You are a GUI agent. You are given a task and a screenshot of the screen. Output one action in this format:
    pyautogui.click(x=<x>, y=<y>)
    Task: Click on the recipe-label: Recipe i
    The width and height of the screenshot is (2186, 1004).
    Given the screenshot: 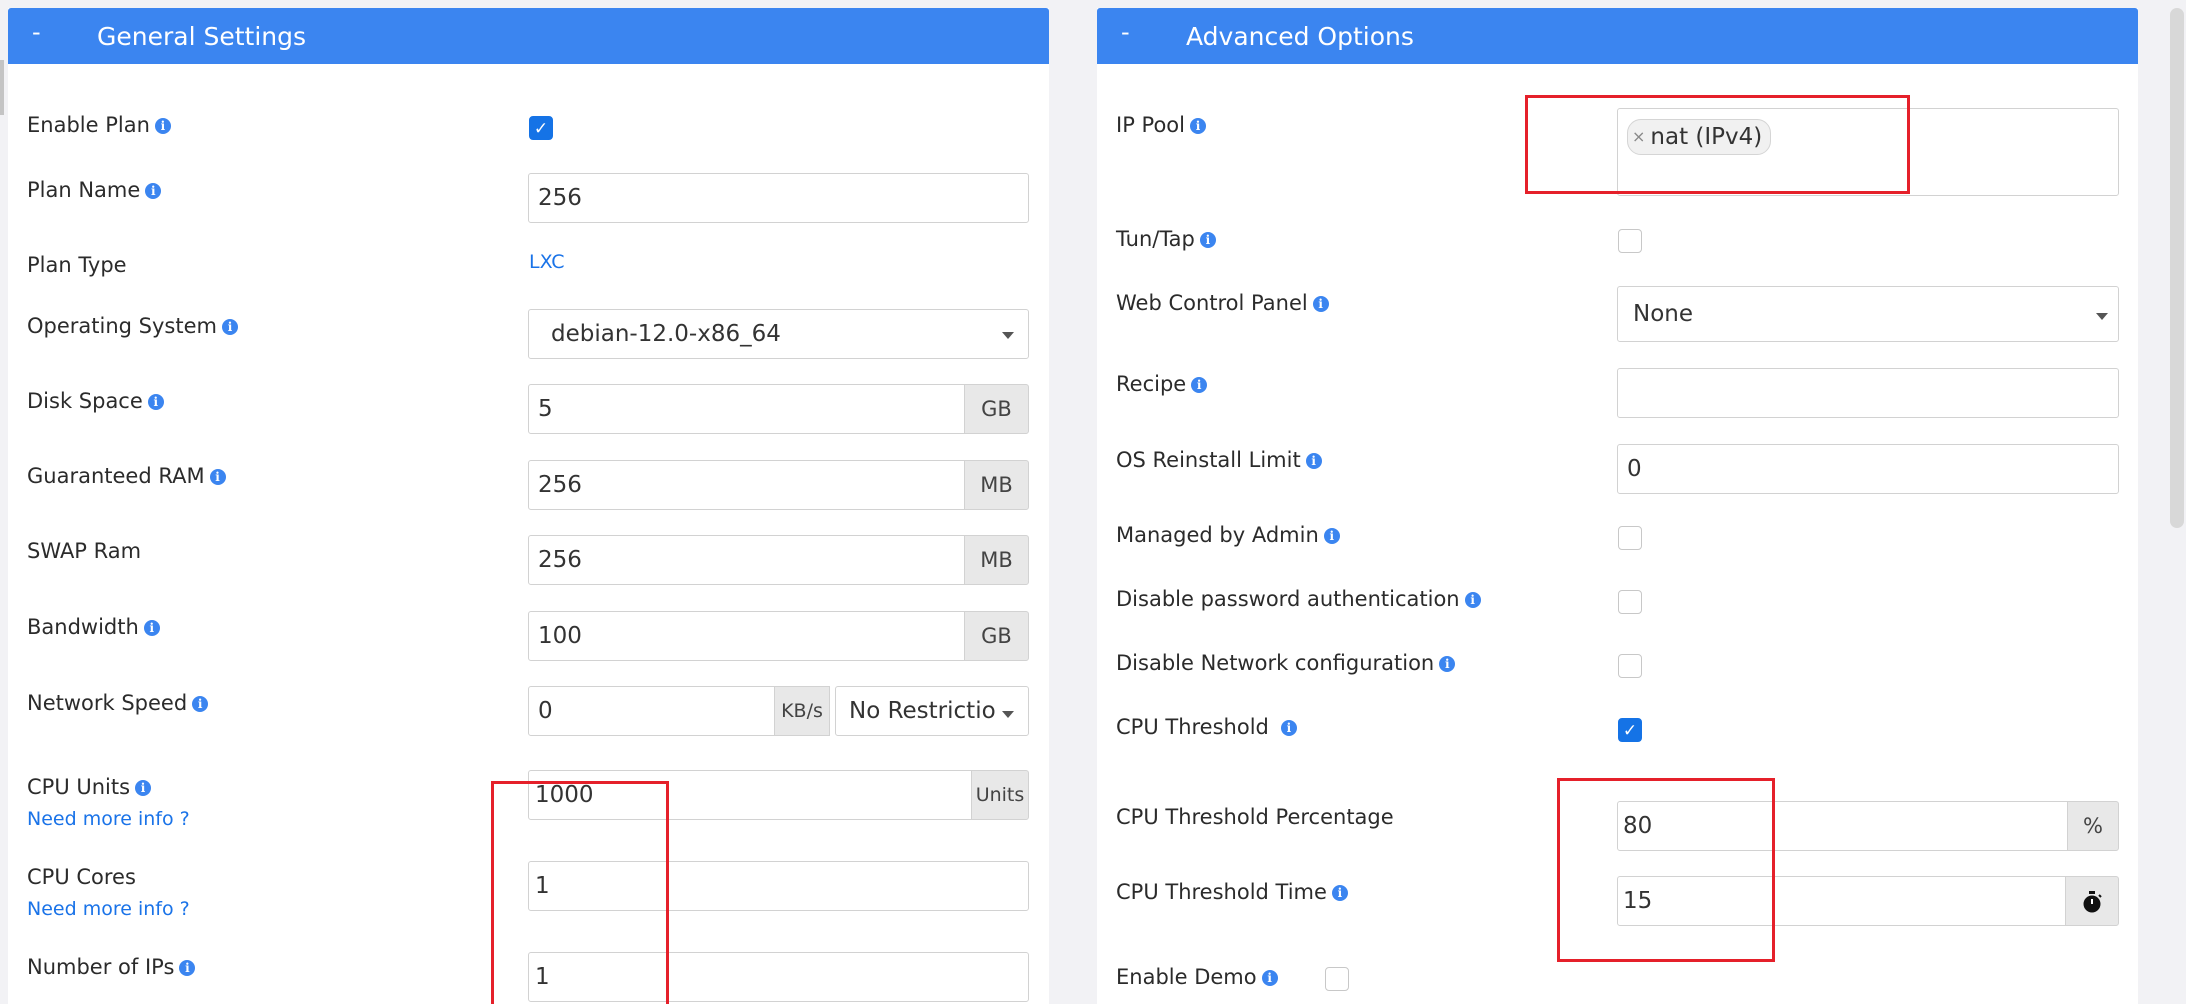 What is the action you would take?
    pyautogui.click(x=1162, y=384)
    